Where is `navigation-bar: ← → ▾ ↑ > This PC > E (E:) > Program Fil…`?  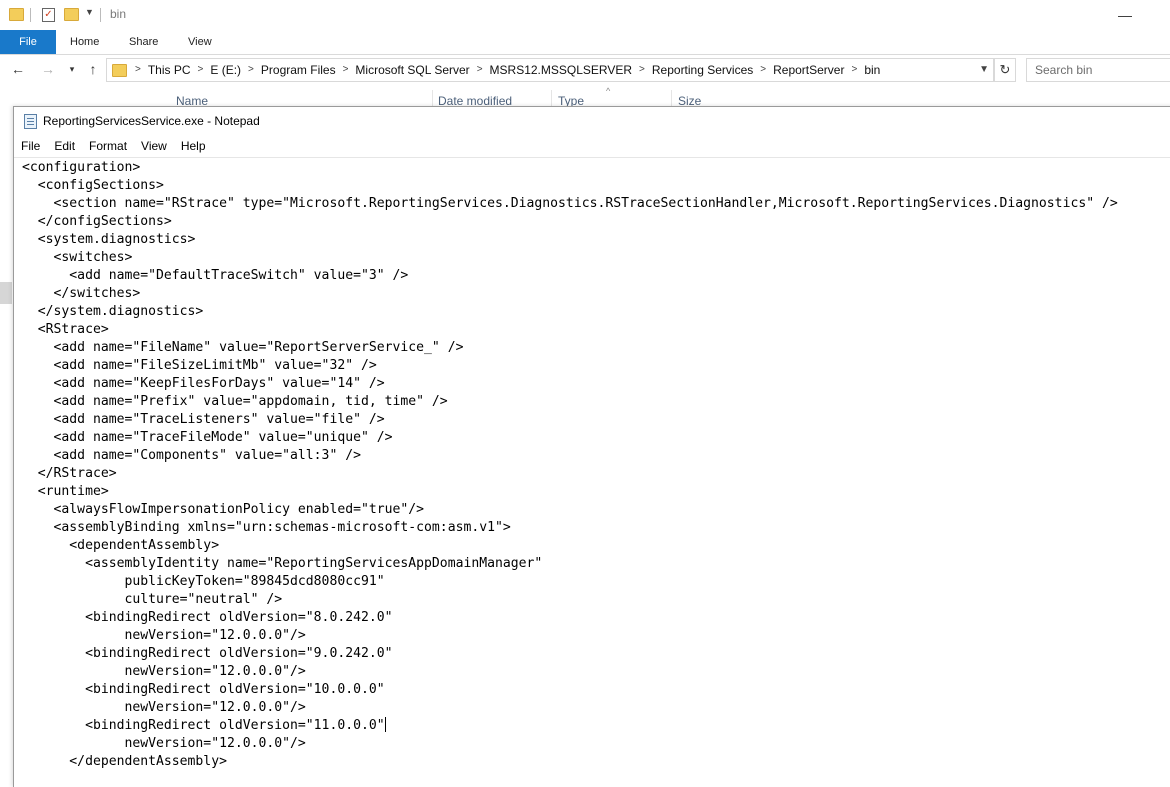
navigation-bar: ← → ▾ ↑ > This PC > E (E:) > Program Fil… is located at coordinates (585, 71).